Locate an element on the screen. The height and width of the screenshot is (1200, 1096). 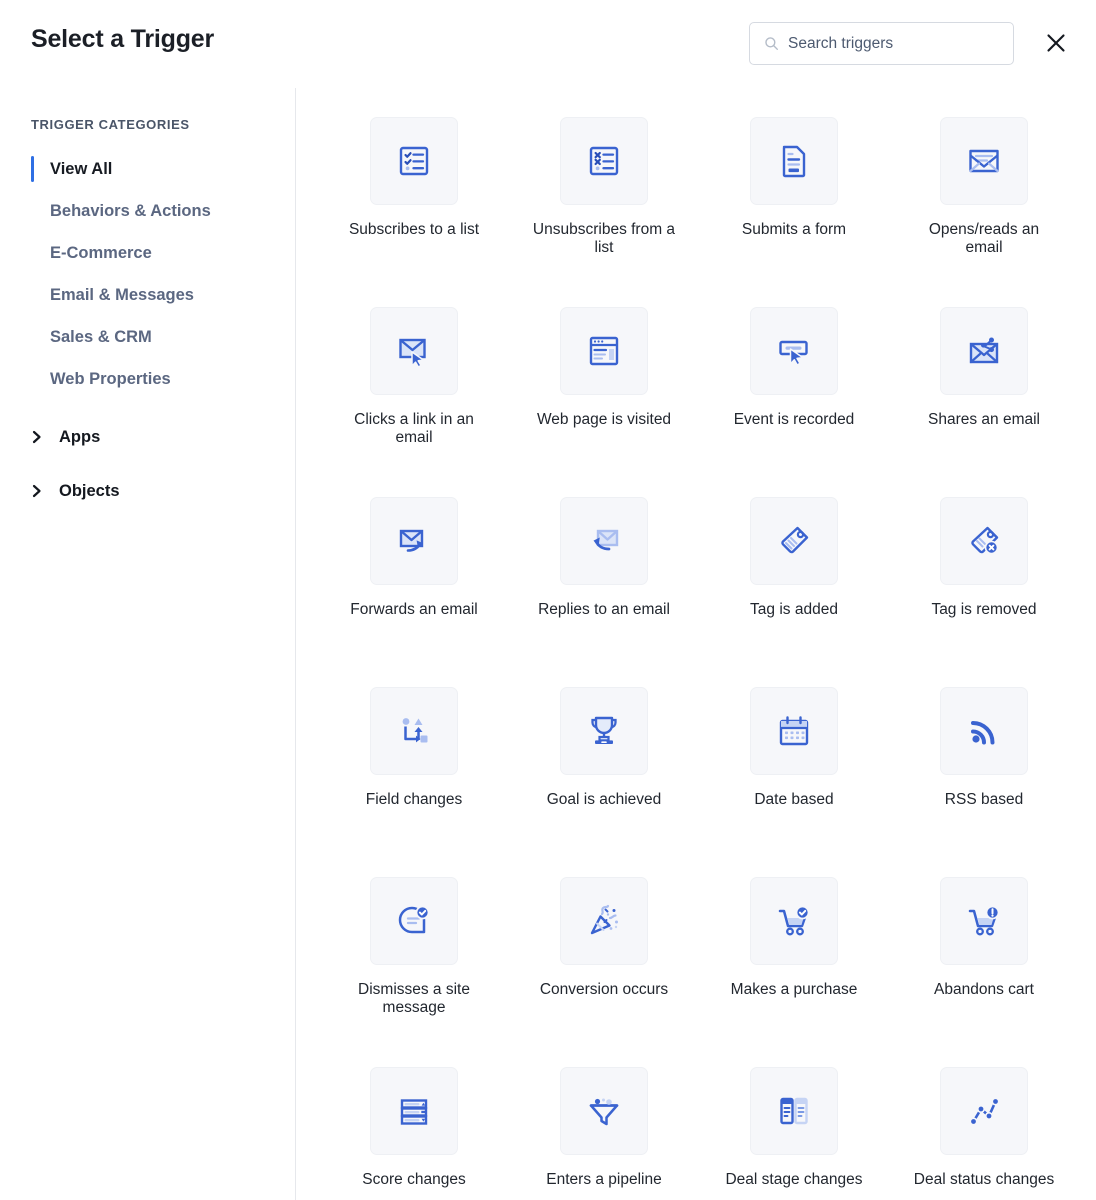
rss-icon is located at coordinates (984, 731).